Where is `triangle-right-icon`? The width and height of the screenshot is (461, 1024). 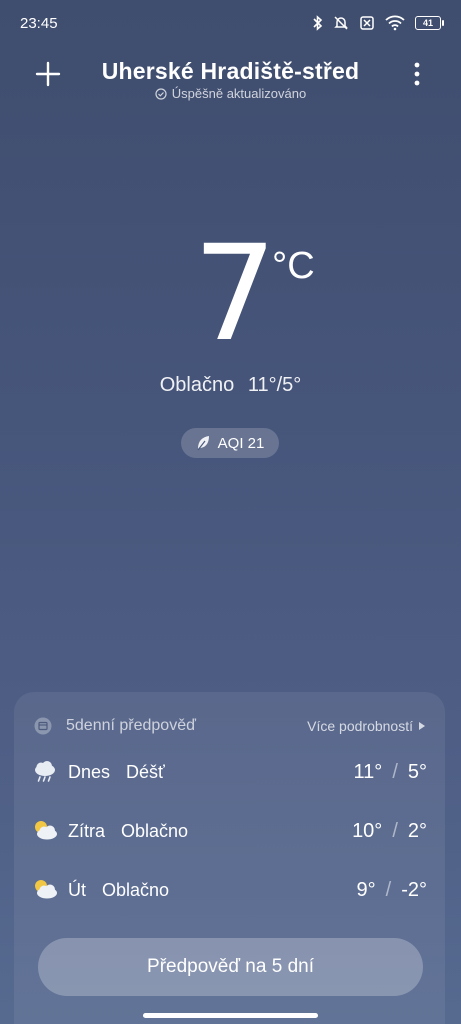
triangle-right-icon is located at coordinates (422, 726).